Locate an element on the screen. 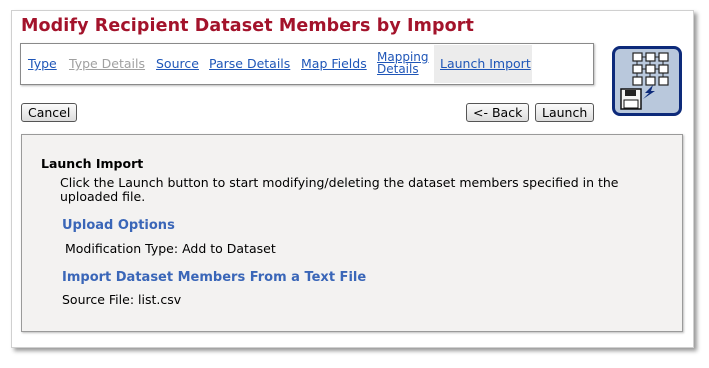 The height and width of the screenshot is (368, 709). modification-type-row: Modification Type: Add to Dataset is located at coordinates (170, 248).